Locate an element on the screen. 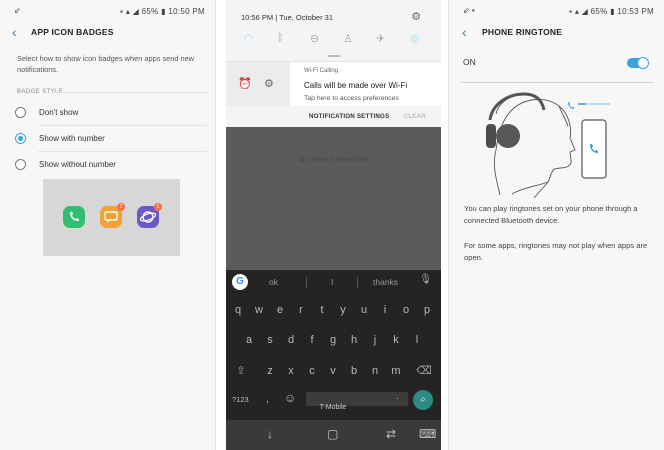 The image size is (664, 450). battery-icon: ▮ is located at coordinates (163, 11).